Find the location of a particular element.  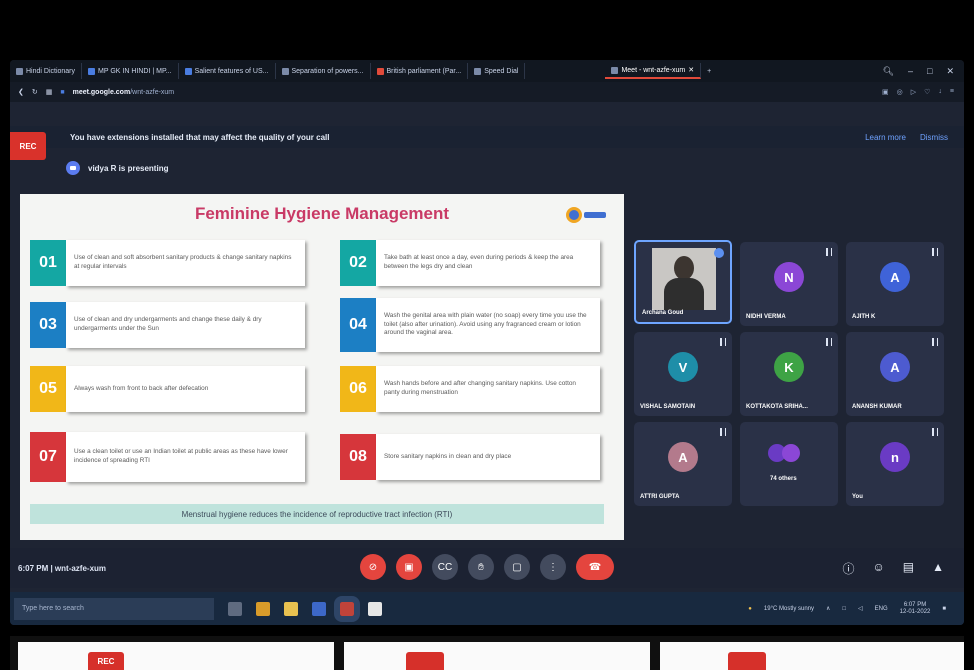

camera-off-button: ▣ is located at coordinates (409, 567).